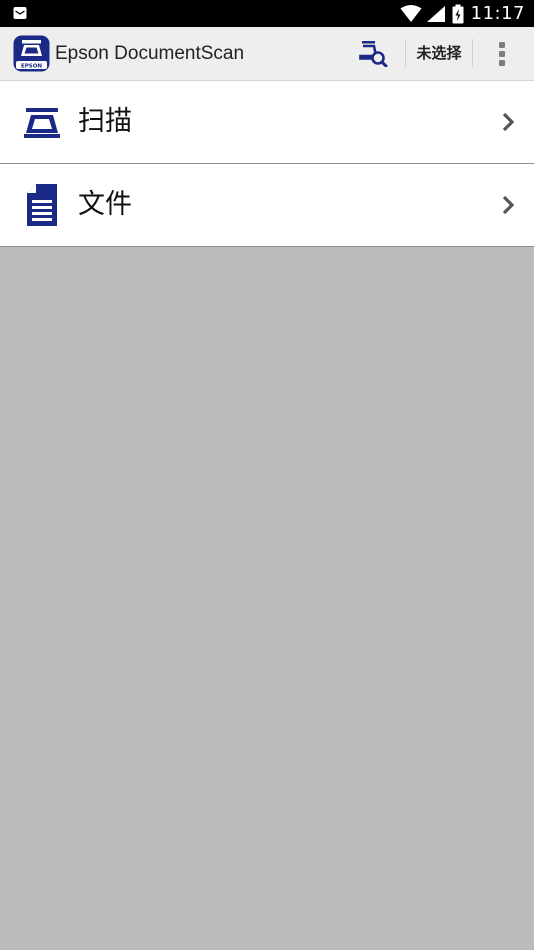 The width and height of the screenshot is (534, 950). Describe the element at coordinates (497, 13) in the screenshot. I see `status-time: 11:17` at that location.